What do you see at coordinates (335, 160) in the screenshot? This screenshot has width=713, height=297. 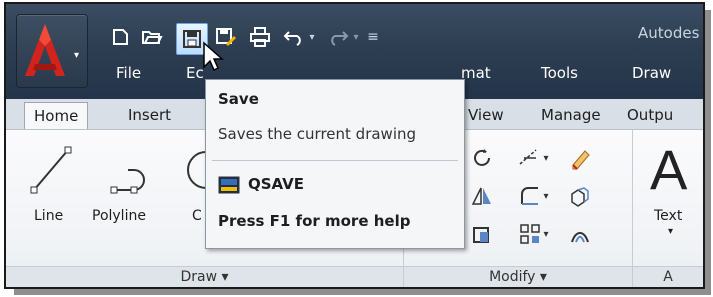 I see `tooltip-divider` at bounding box center [335, 160].